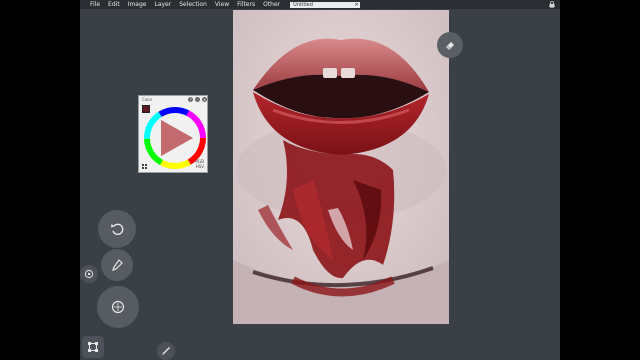 The width and height of the screenshot is (640, 360). I want to click on panel-help-button: ?, so click(190, 99).